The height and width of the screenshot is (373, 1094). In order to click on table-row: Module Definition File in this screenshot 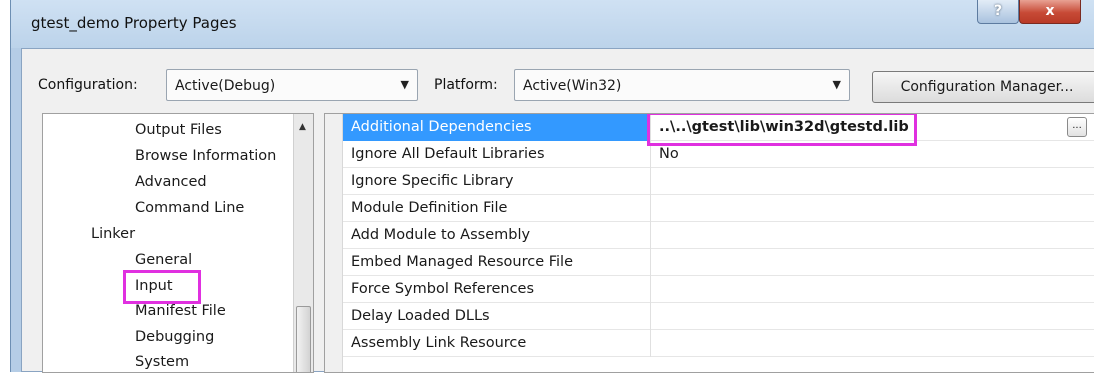, I will do `click(718, 208)`.